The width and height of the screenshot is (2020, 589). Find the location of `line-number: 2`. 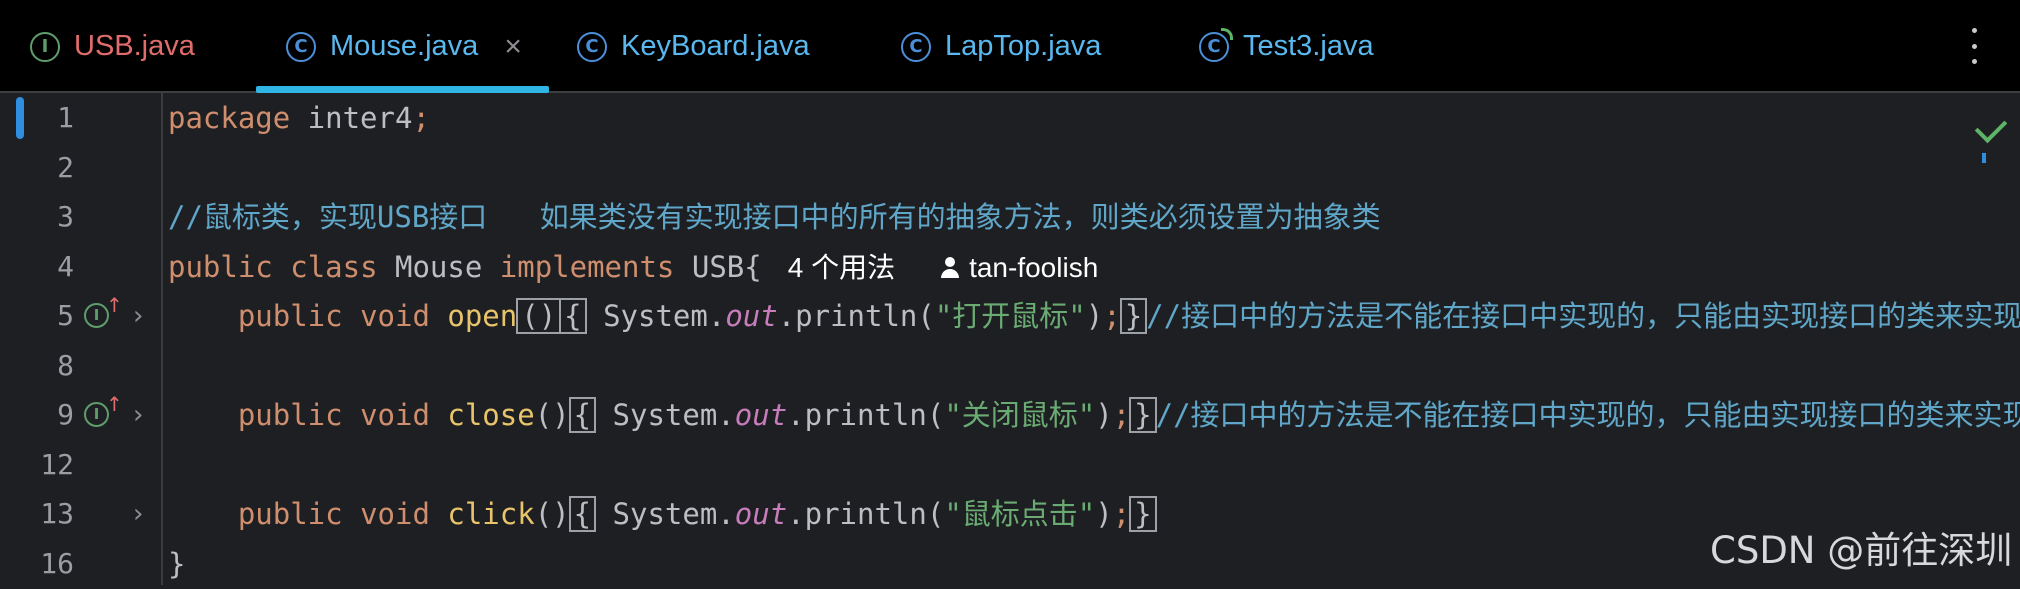

line-number: 2 is located at coordinates (65, 167).